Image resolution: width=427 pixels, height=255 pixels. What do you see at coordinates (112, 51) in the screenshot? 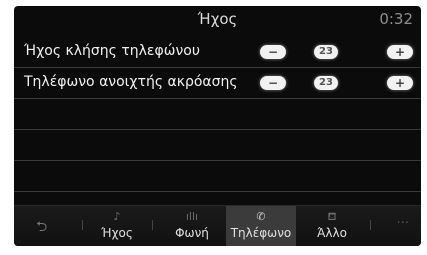
I see `setting-label: Ήχος κλήσης τηλεφώνου` at bounding box center [112, 51].